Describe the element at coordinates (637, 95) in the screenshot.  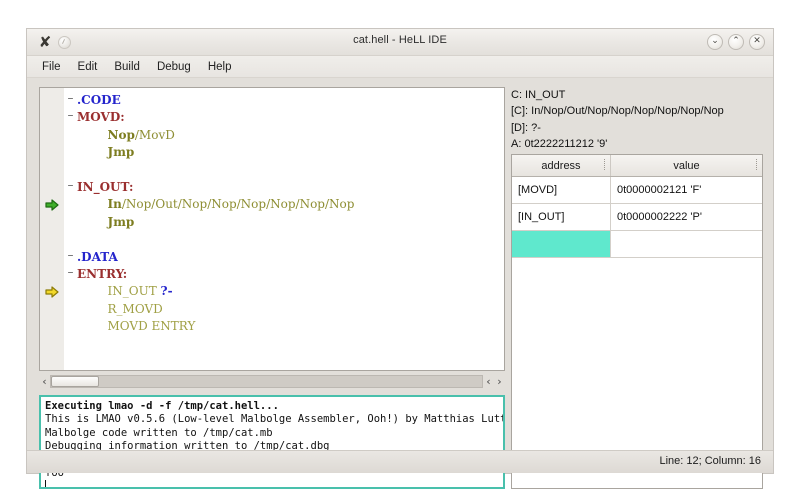
I see `register-row: C: IN_OUT` at that location.